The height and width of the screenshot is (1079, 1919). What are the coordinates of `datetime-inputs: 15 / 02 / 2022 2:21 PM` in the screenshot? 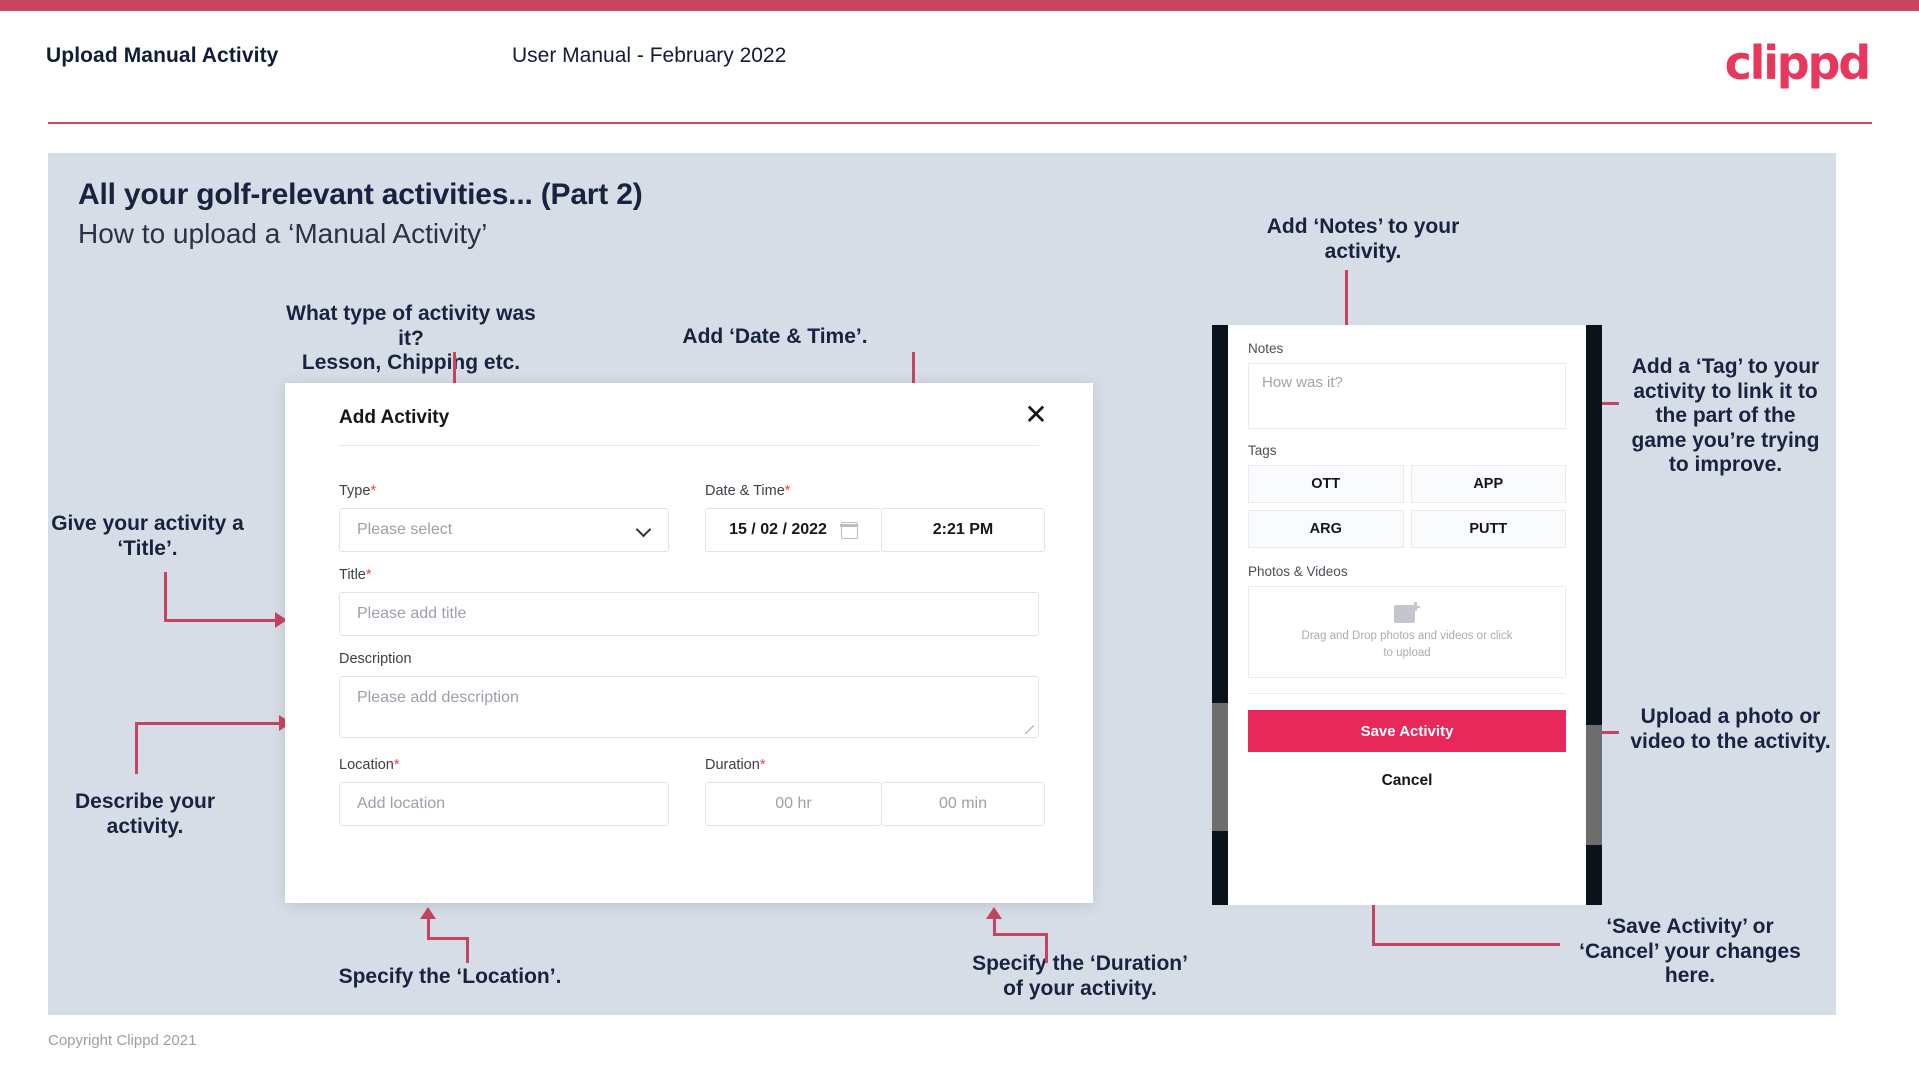 It's located at (875, 530).